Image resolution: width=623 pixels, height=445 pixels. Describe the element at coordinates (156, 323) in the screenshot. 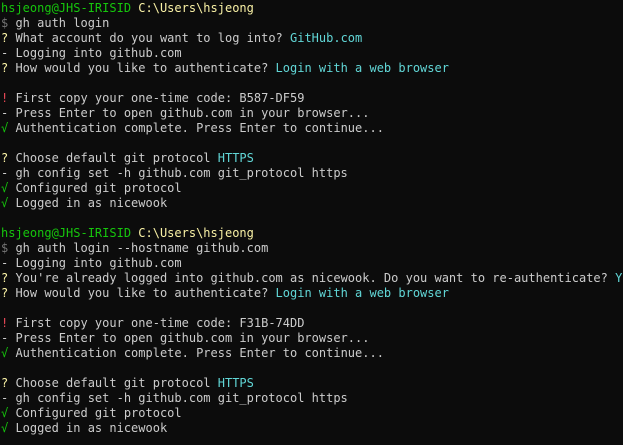

I see `line-text: First copy your one-time code: F31B-74DD` at that location.